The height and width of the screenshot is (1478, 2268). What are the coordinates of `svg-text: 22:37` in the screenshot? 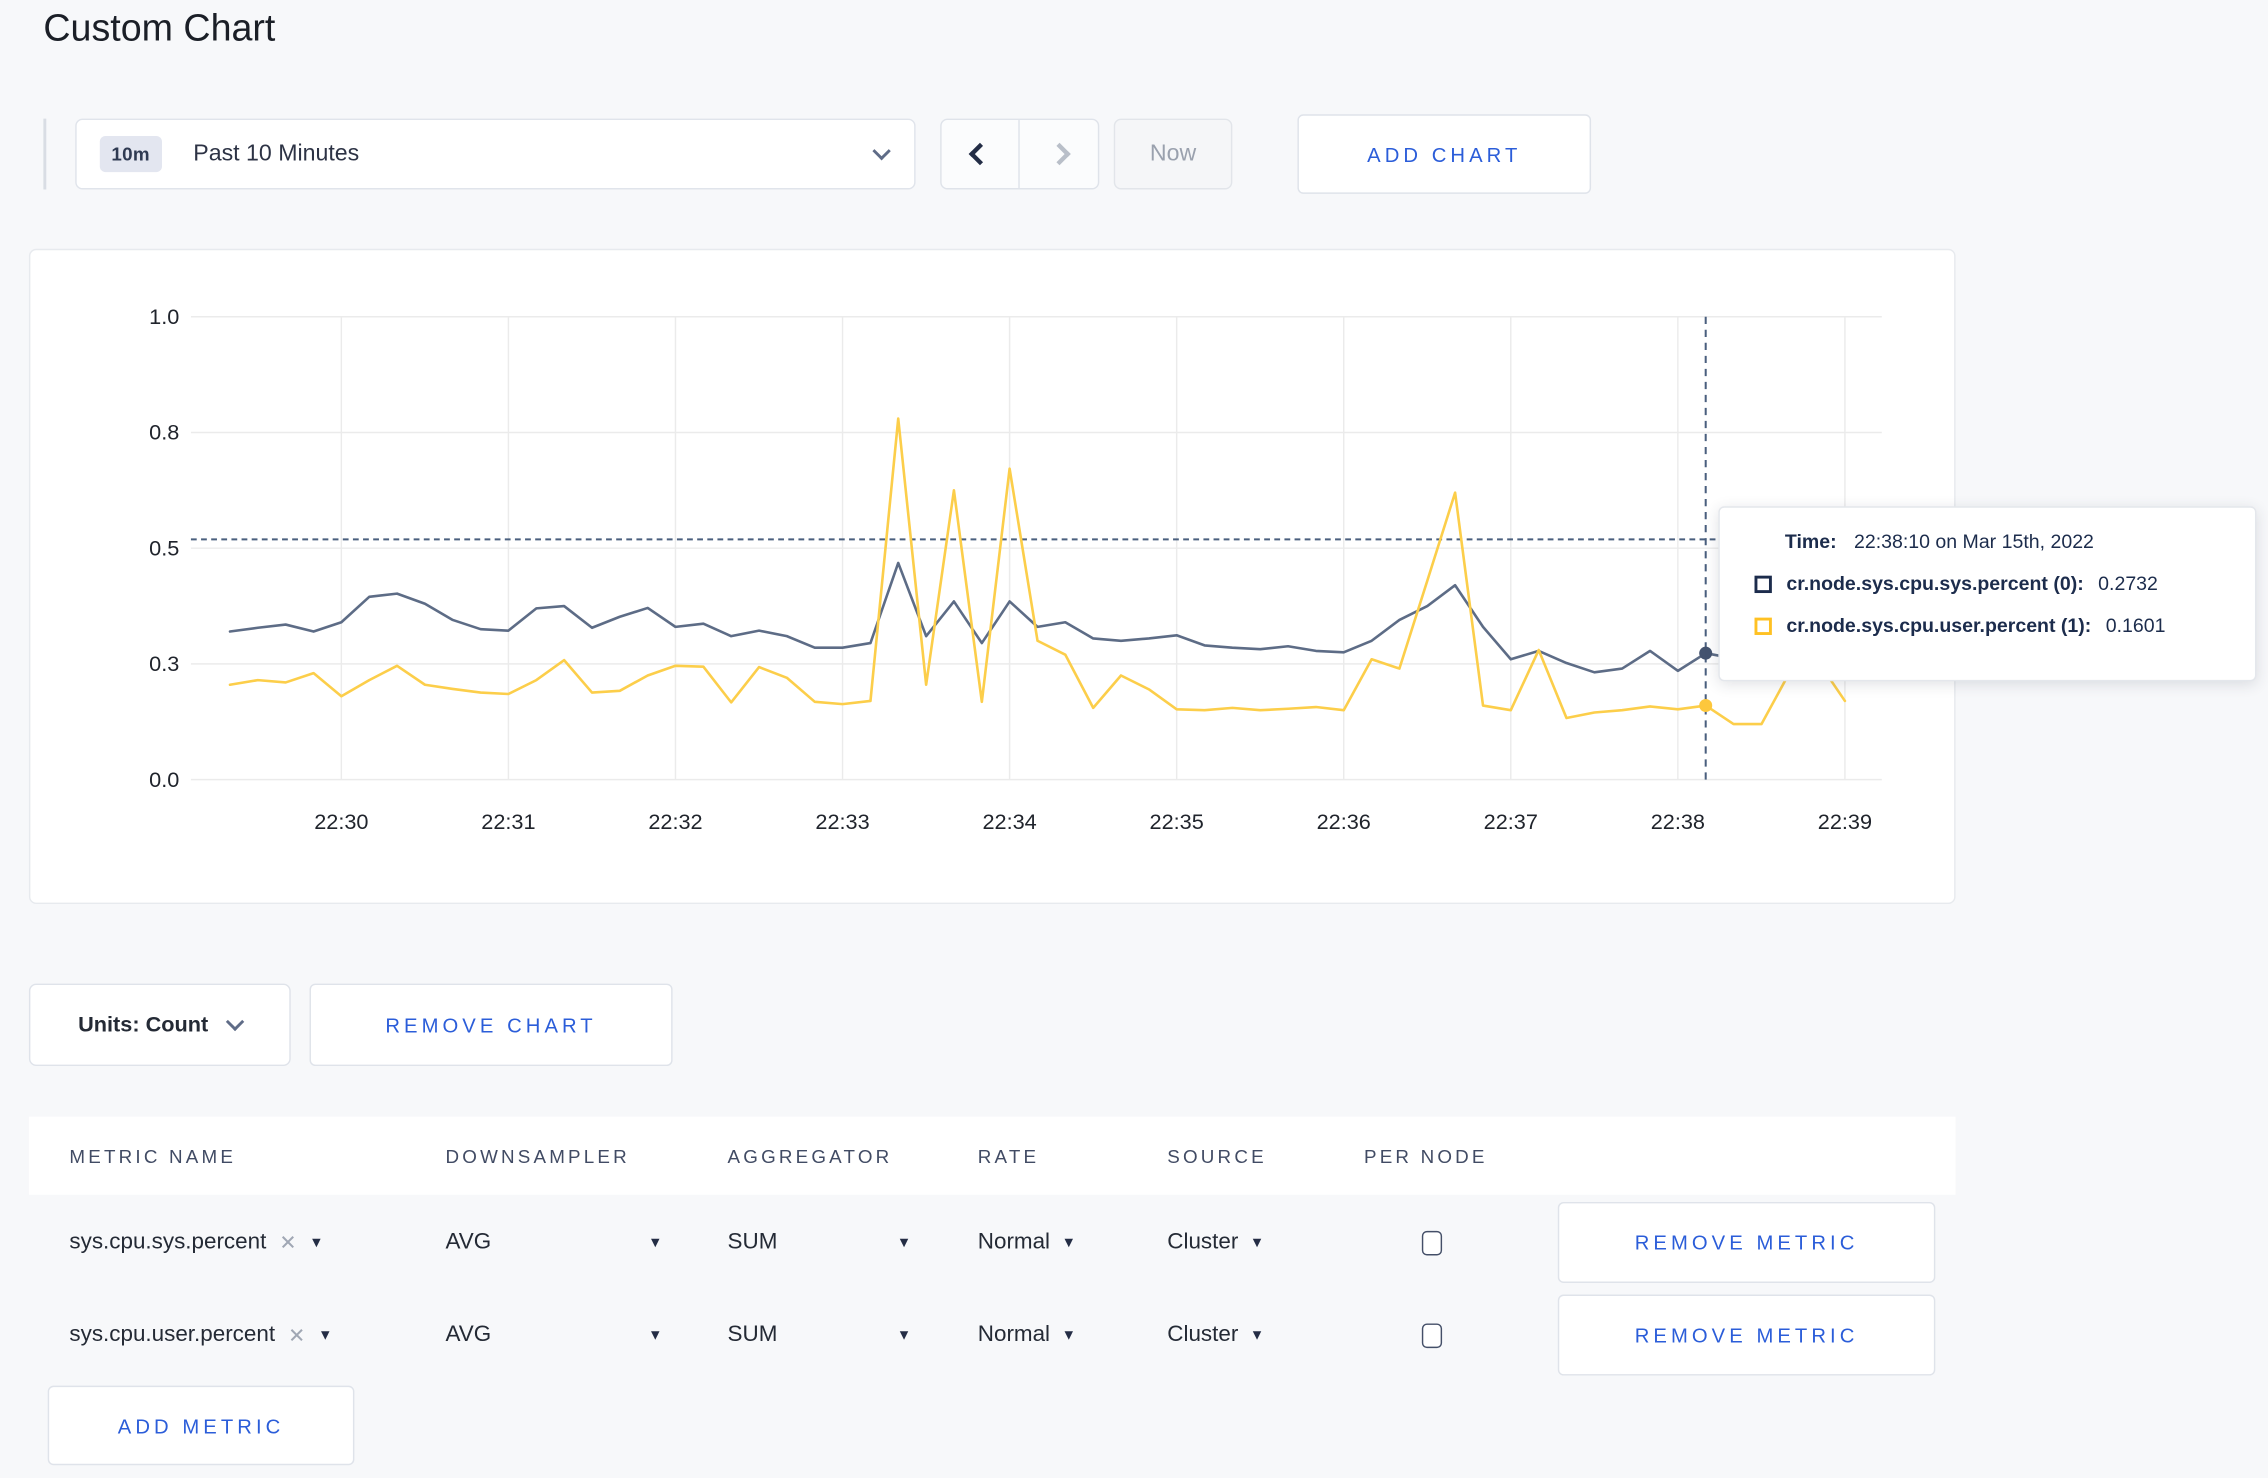 It's located at (1511, 821).